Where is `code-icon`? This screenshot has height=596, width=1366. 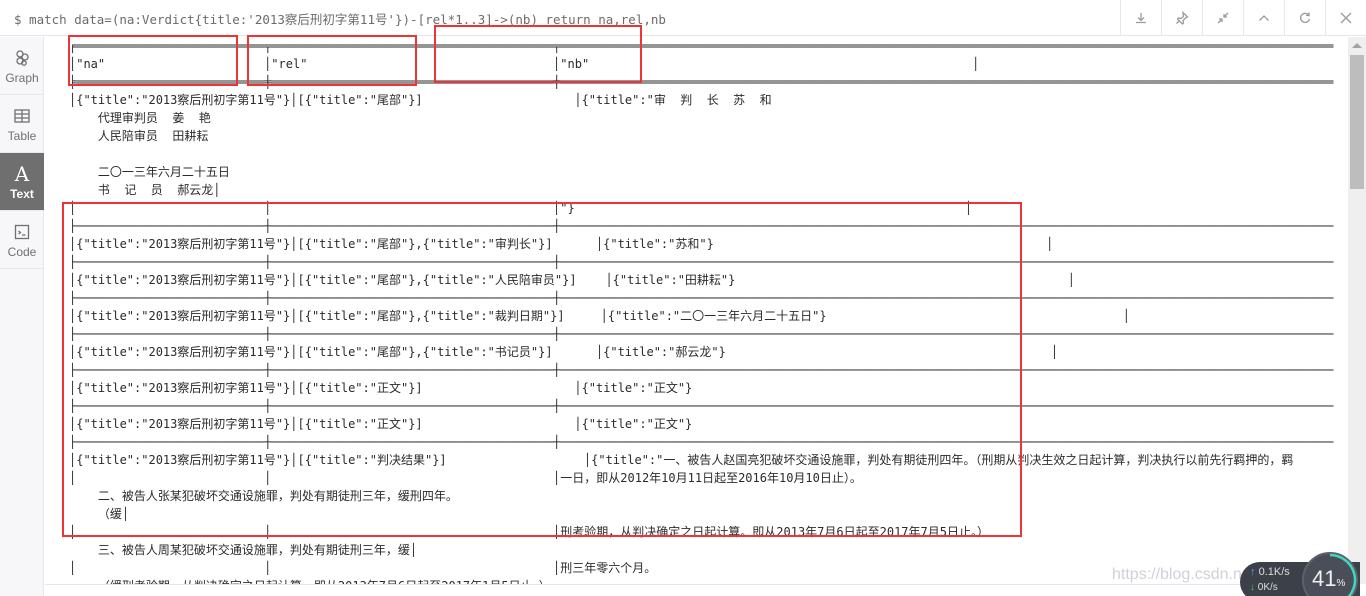
code-icon is located at coordinates (22, 232).